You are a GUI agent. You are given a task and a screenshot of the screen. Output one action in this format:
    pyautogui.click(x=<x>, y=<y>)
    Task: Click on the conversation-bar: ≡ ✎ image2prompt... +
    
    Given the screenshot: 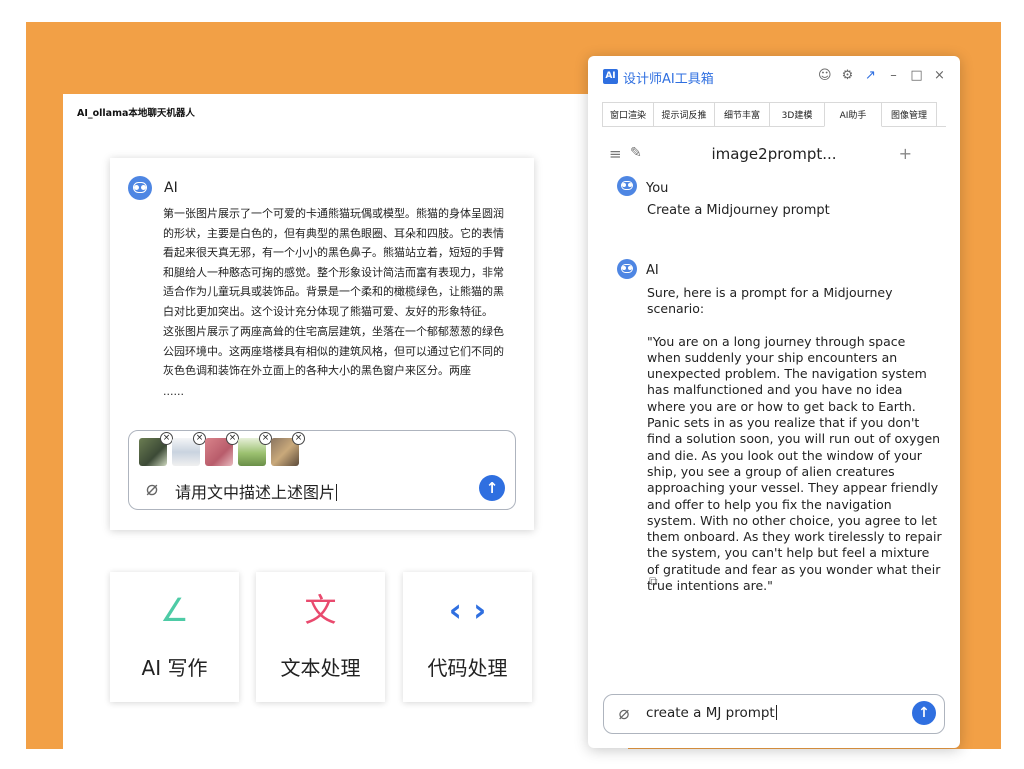 What is the action you would take?
    pyautogui.click(x=774, y=155)
    